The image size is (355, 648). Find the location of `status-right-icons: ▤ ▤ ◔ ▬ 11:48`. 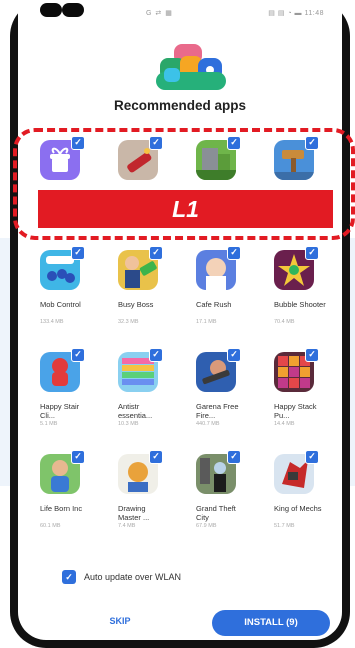

status-right-icons: ▤ ▤ ◔ ▬ 11:48 is located at coordinates (296, 13).